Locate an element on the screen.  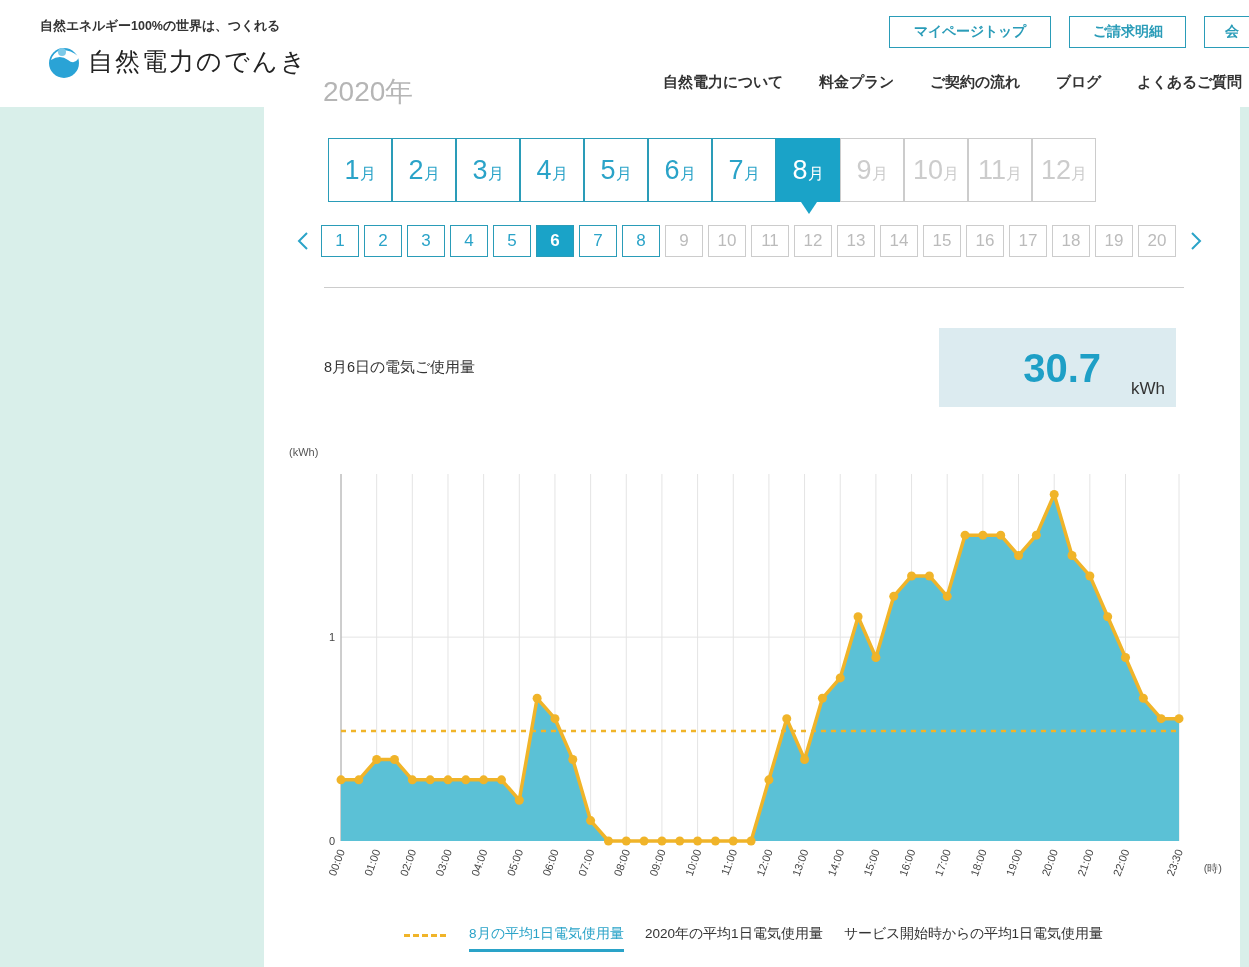
x-tick-label: 20:00 is located at coordinates (1050, 862).